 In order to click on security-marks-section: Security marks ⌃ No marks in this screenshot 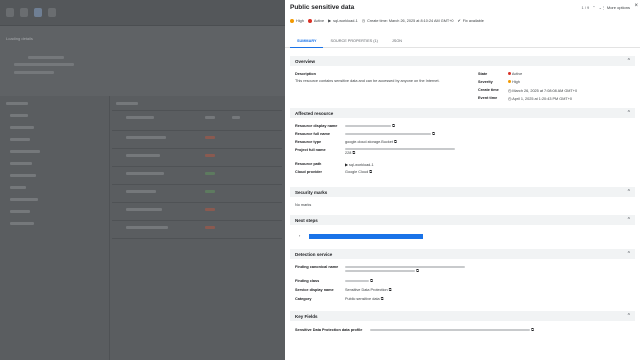, I will do `click(462, 199)`.